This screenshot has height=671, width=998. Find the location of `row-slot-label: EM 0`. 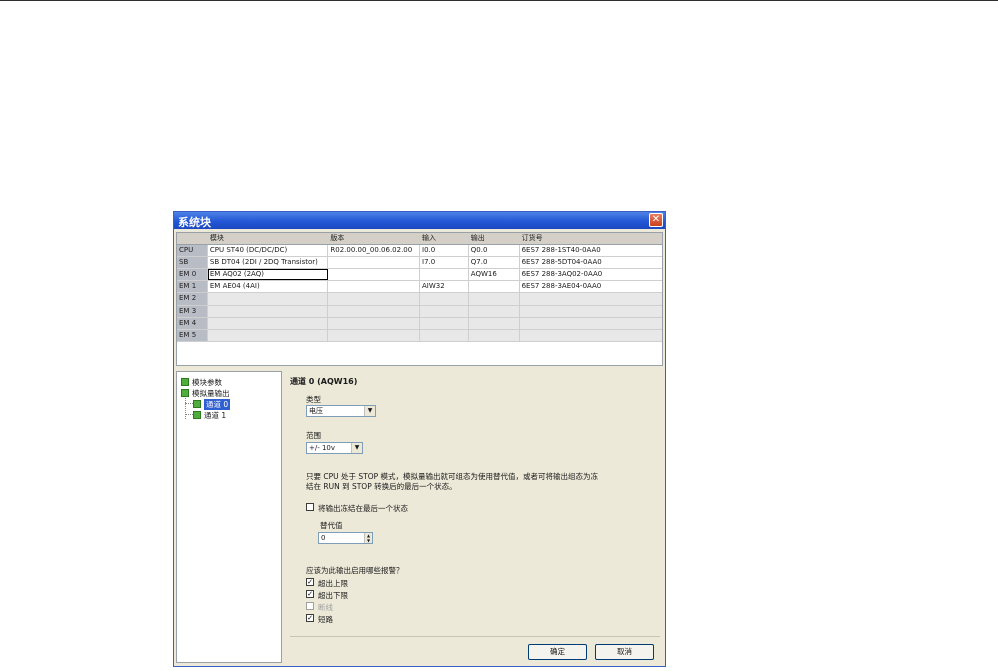

row-slot-label: EM 0 is located at coordinates (192, 275).